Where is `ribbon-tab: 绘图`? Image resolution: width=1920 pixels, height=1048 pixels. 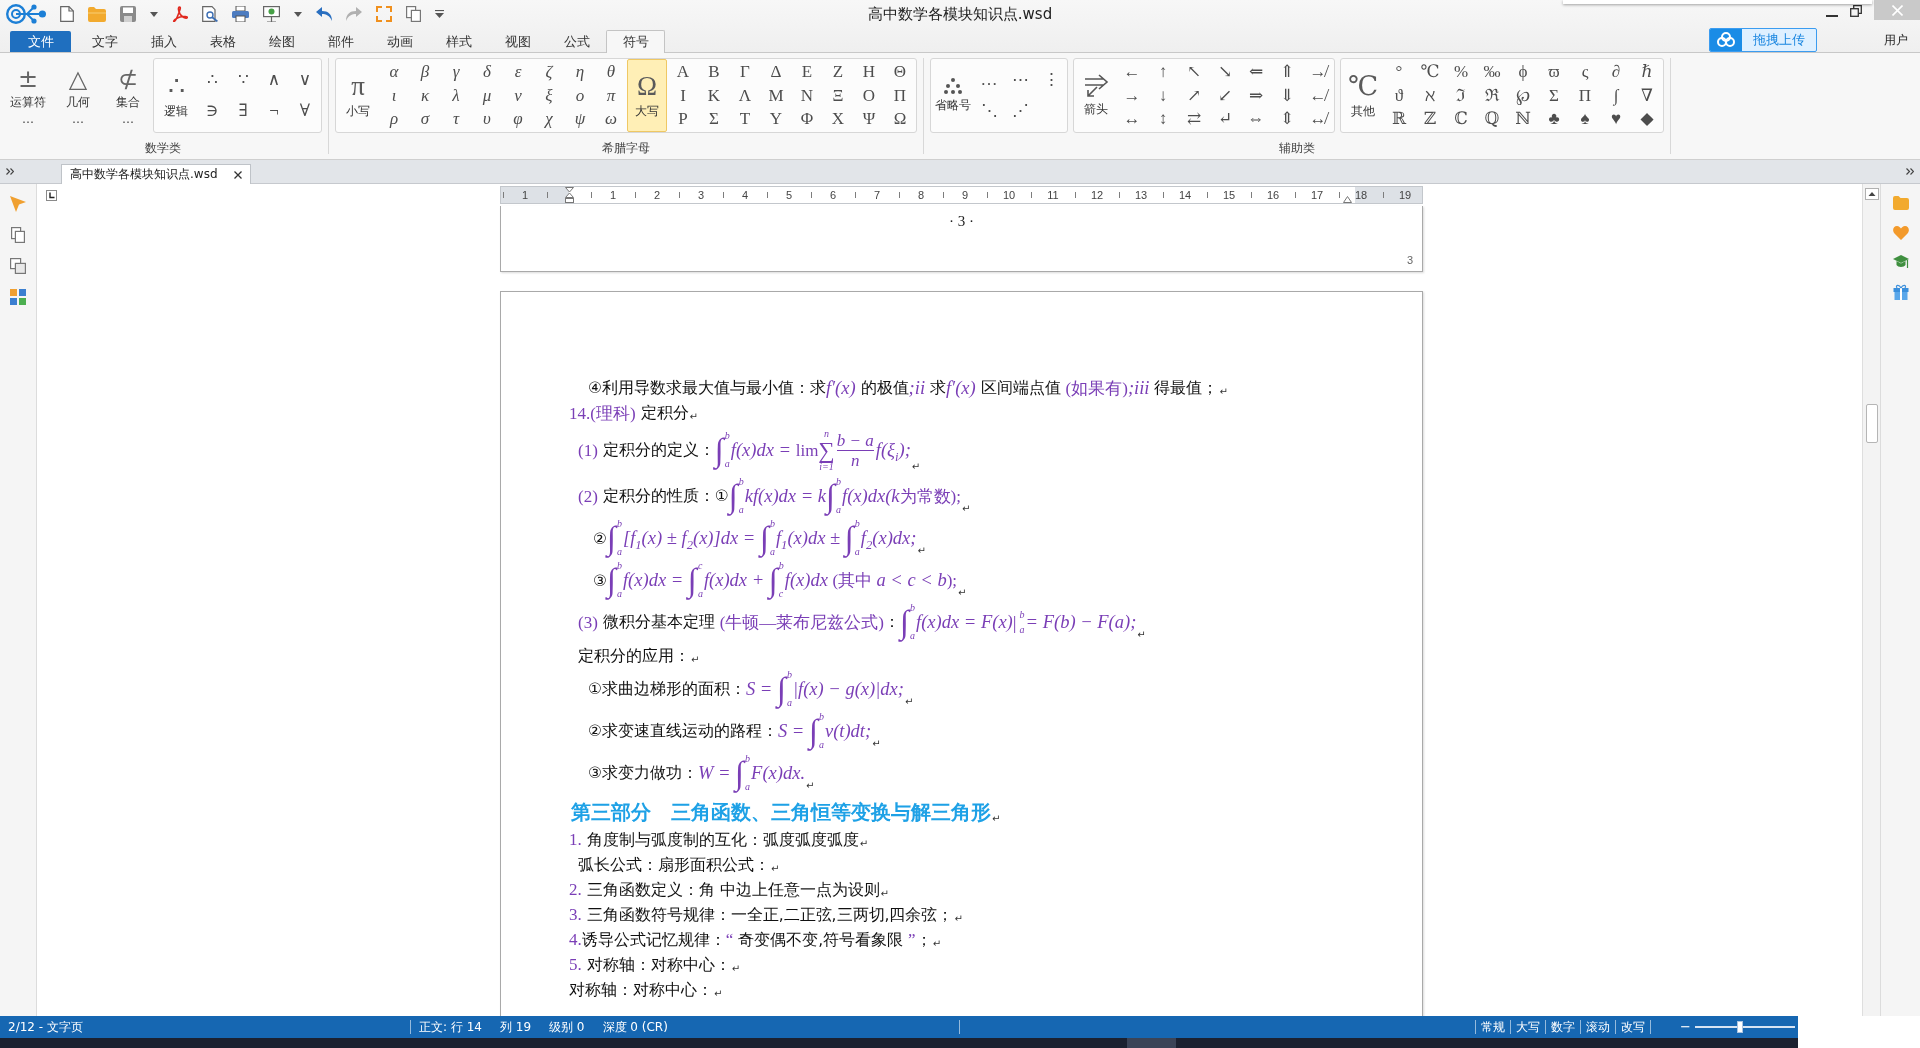
ribbon-tab: 绘图 is located at coordinates (281, 41).